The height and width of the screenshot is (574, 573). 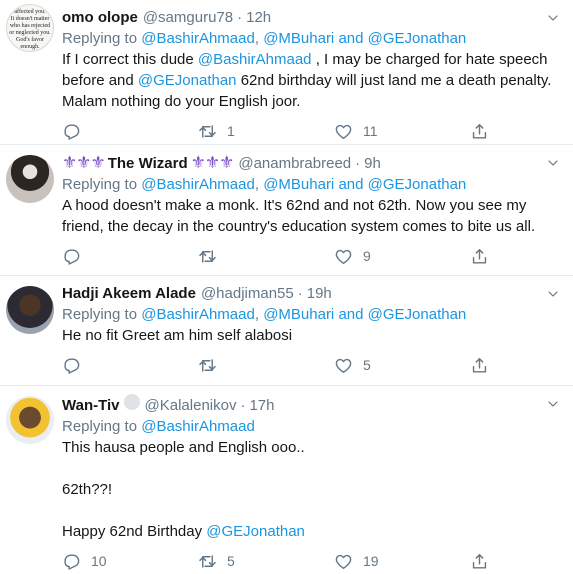 I want to click on display-name: Wan-Tiv, so click(x=91, y=406).